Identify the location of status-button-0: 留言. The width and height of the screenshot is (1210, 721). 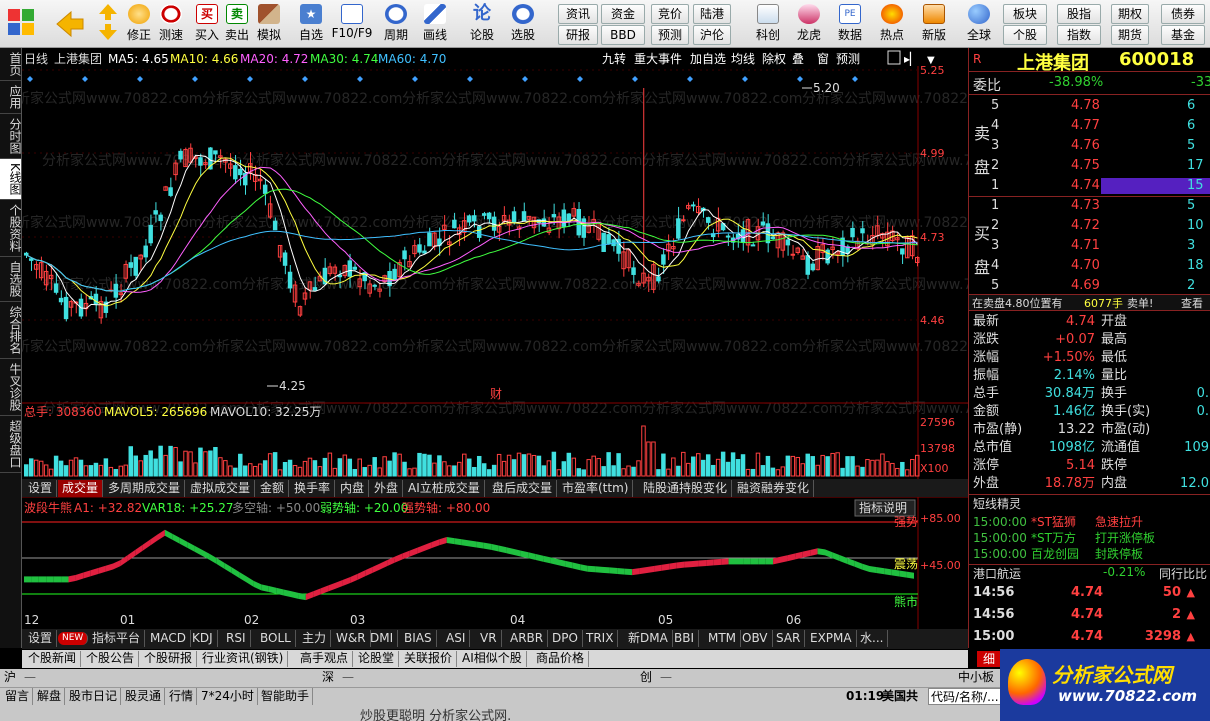
(18, 696).